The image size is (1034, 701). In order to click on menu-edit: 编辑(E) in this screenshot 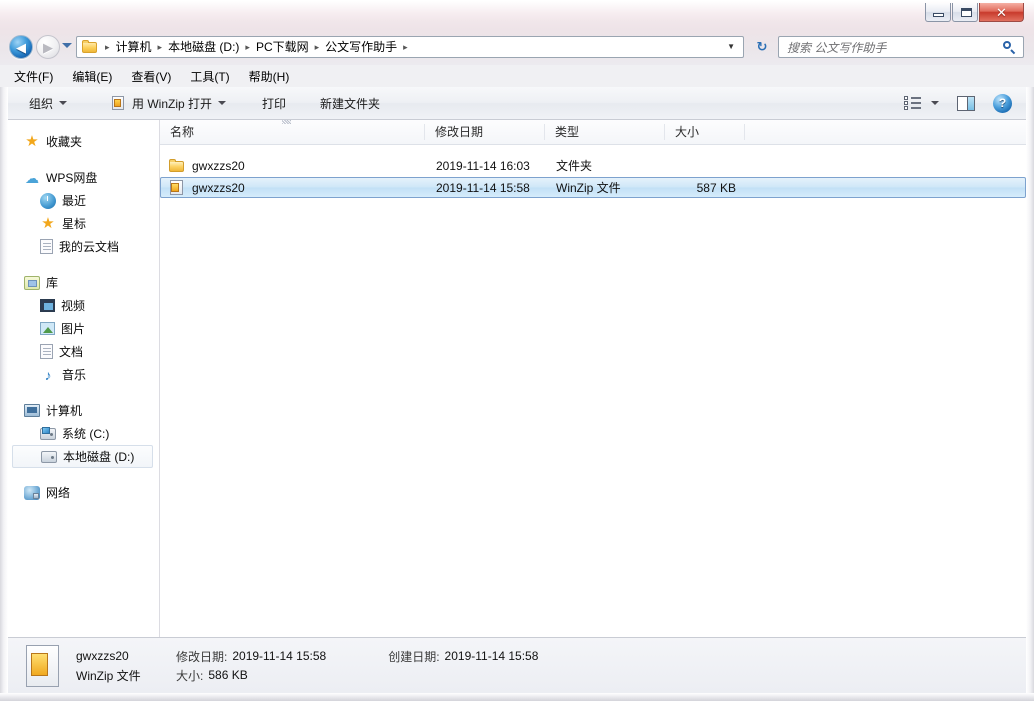, I will do `click(97, 76)`.